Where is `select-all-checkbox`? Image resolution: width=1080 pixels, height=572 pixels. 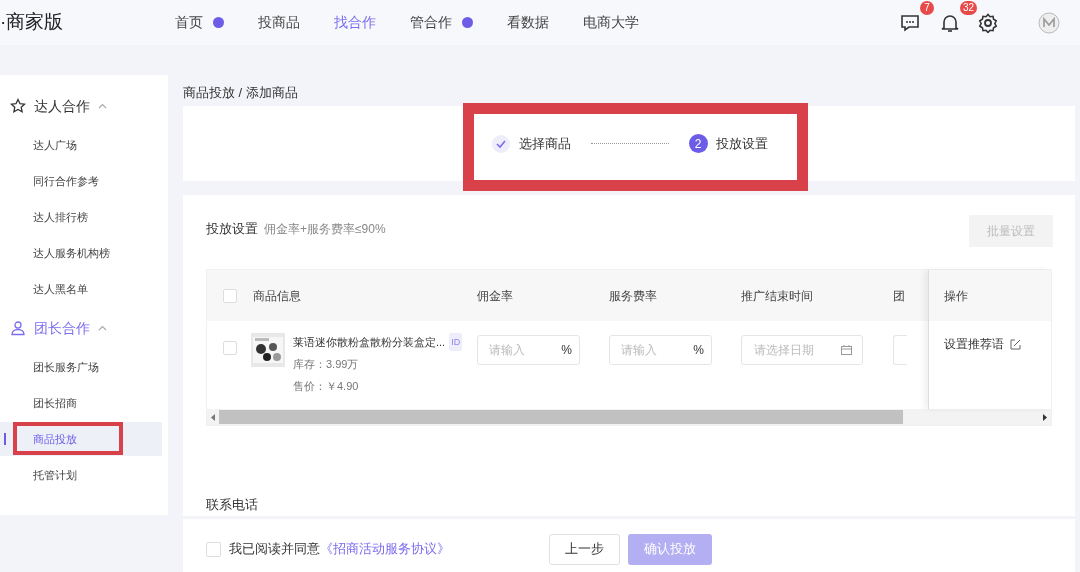 select-all-checkbox is located at coordinates (230, 295).